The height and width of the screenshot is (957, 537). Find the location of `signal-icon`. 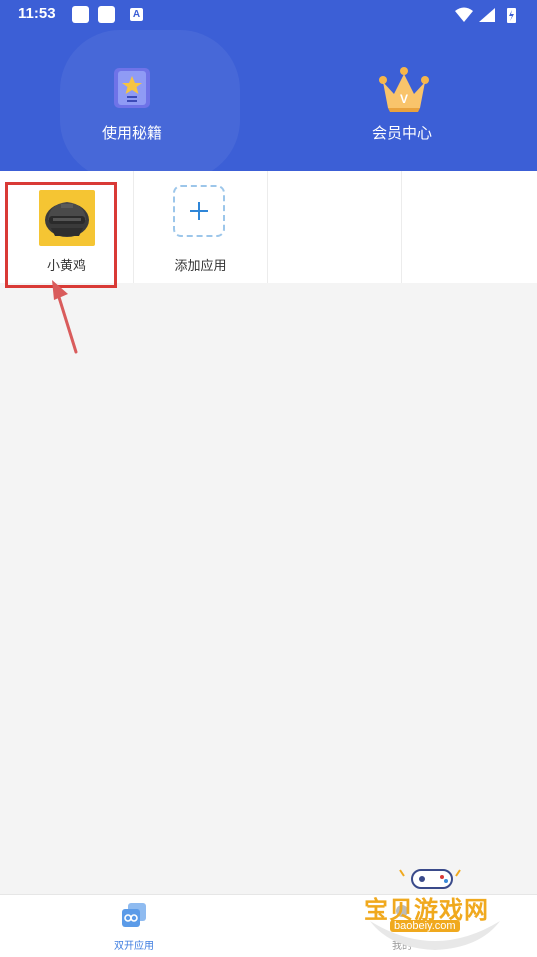

signal-icon is located at coordinates (487, 15).